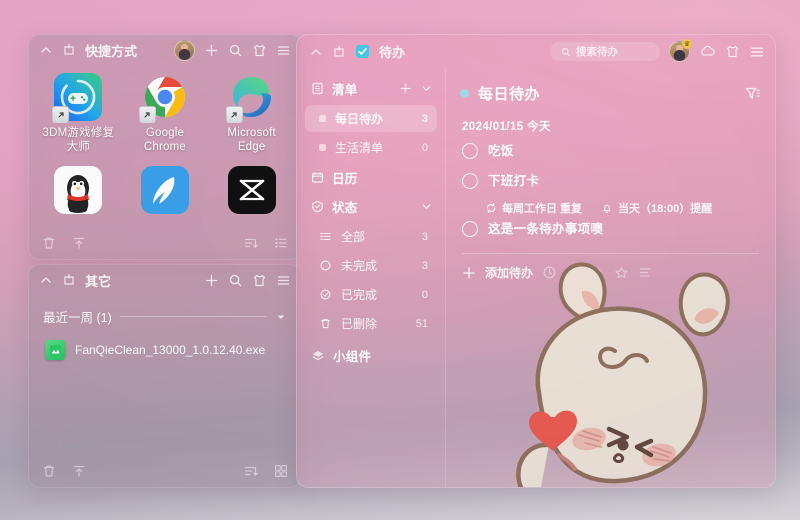 This screenshot has height=520, width=800. Describe the element at coordinates (611, 183) in the screenshot. I see `todo-item: 下班打卡` at that location.